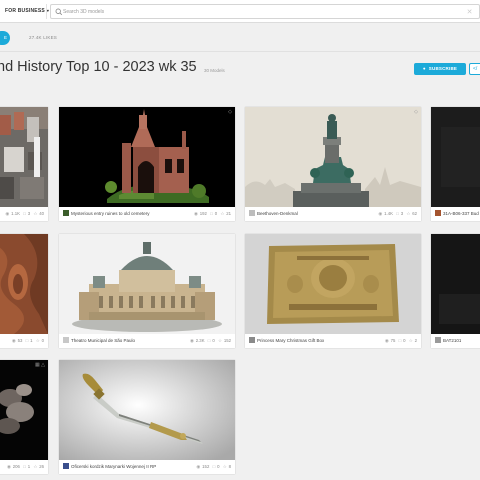 The width and height of the screenshot is (480, 480). Describe the element at coordinates (415, 340) in the screenshot. I see `likes-count: 2` at that location.